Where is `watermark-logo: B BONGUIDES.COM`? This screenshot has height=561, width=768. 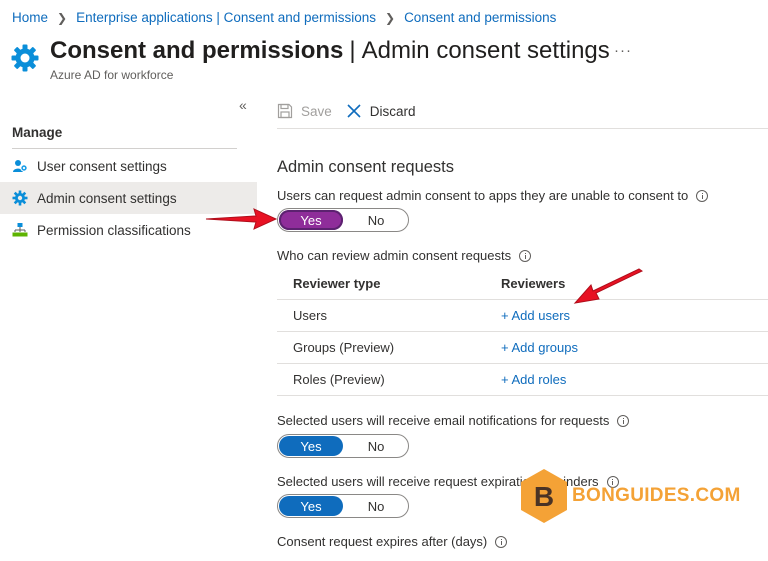
watermark-logo: B BONGUIDES.COM is located at coordinates (629, 496).